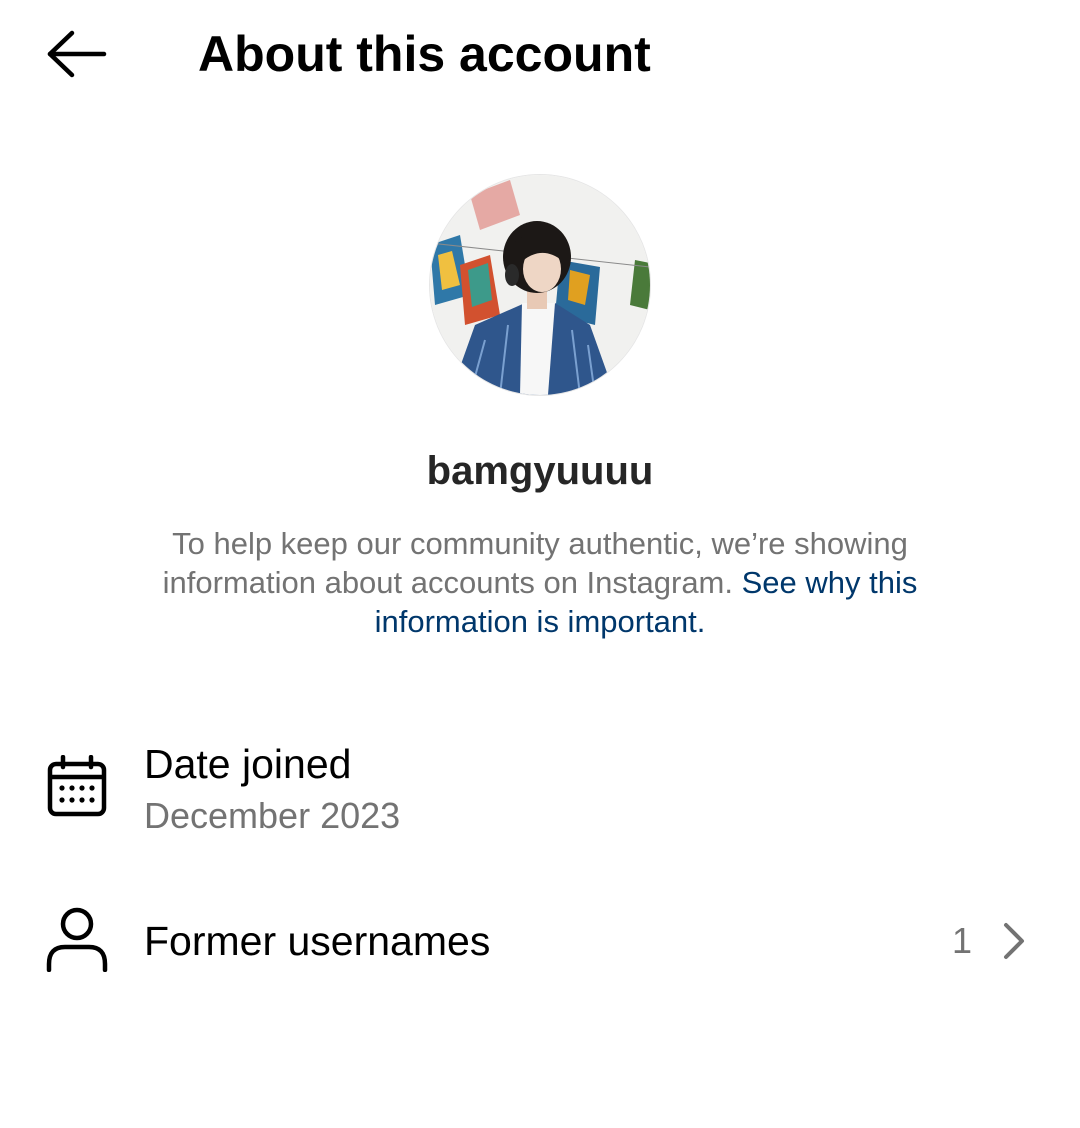  Describe the element at coordinates (77, 786) in the screenshot. I see `calendar-icon` at that location.